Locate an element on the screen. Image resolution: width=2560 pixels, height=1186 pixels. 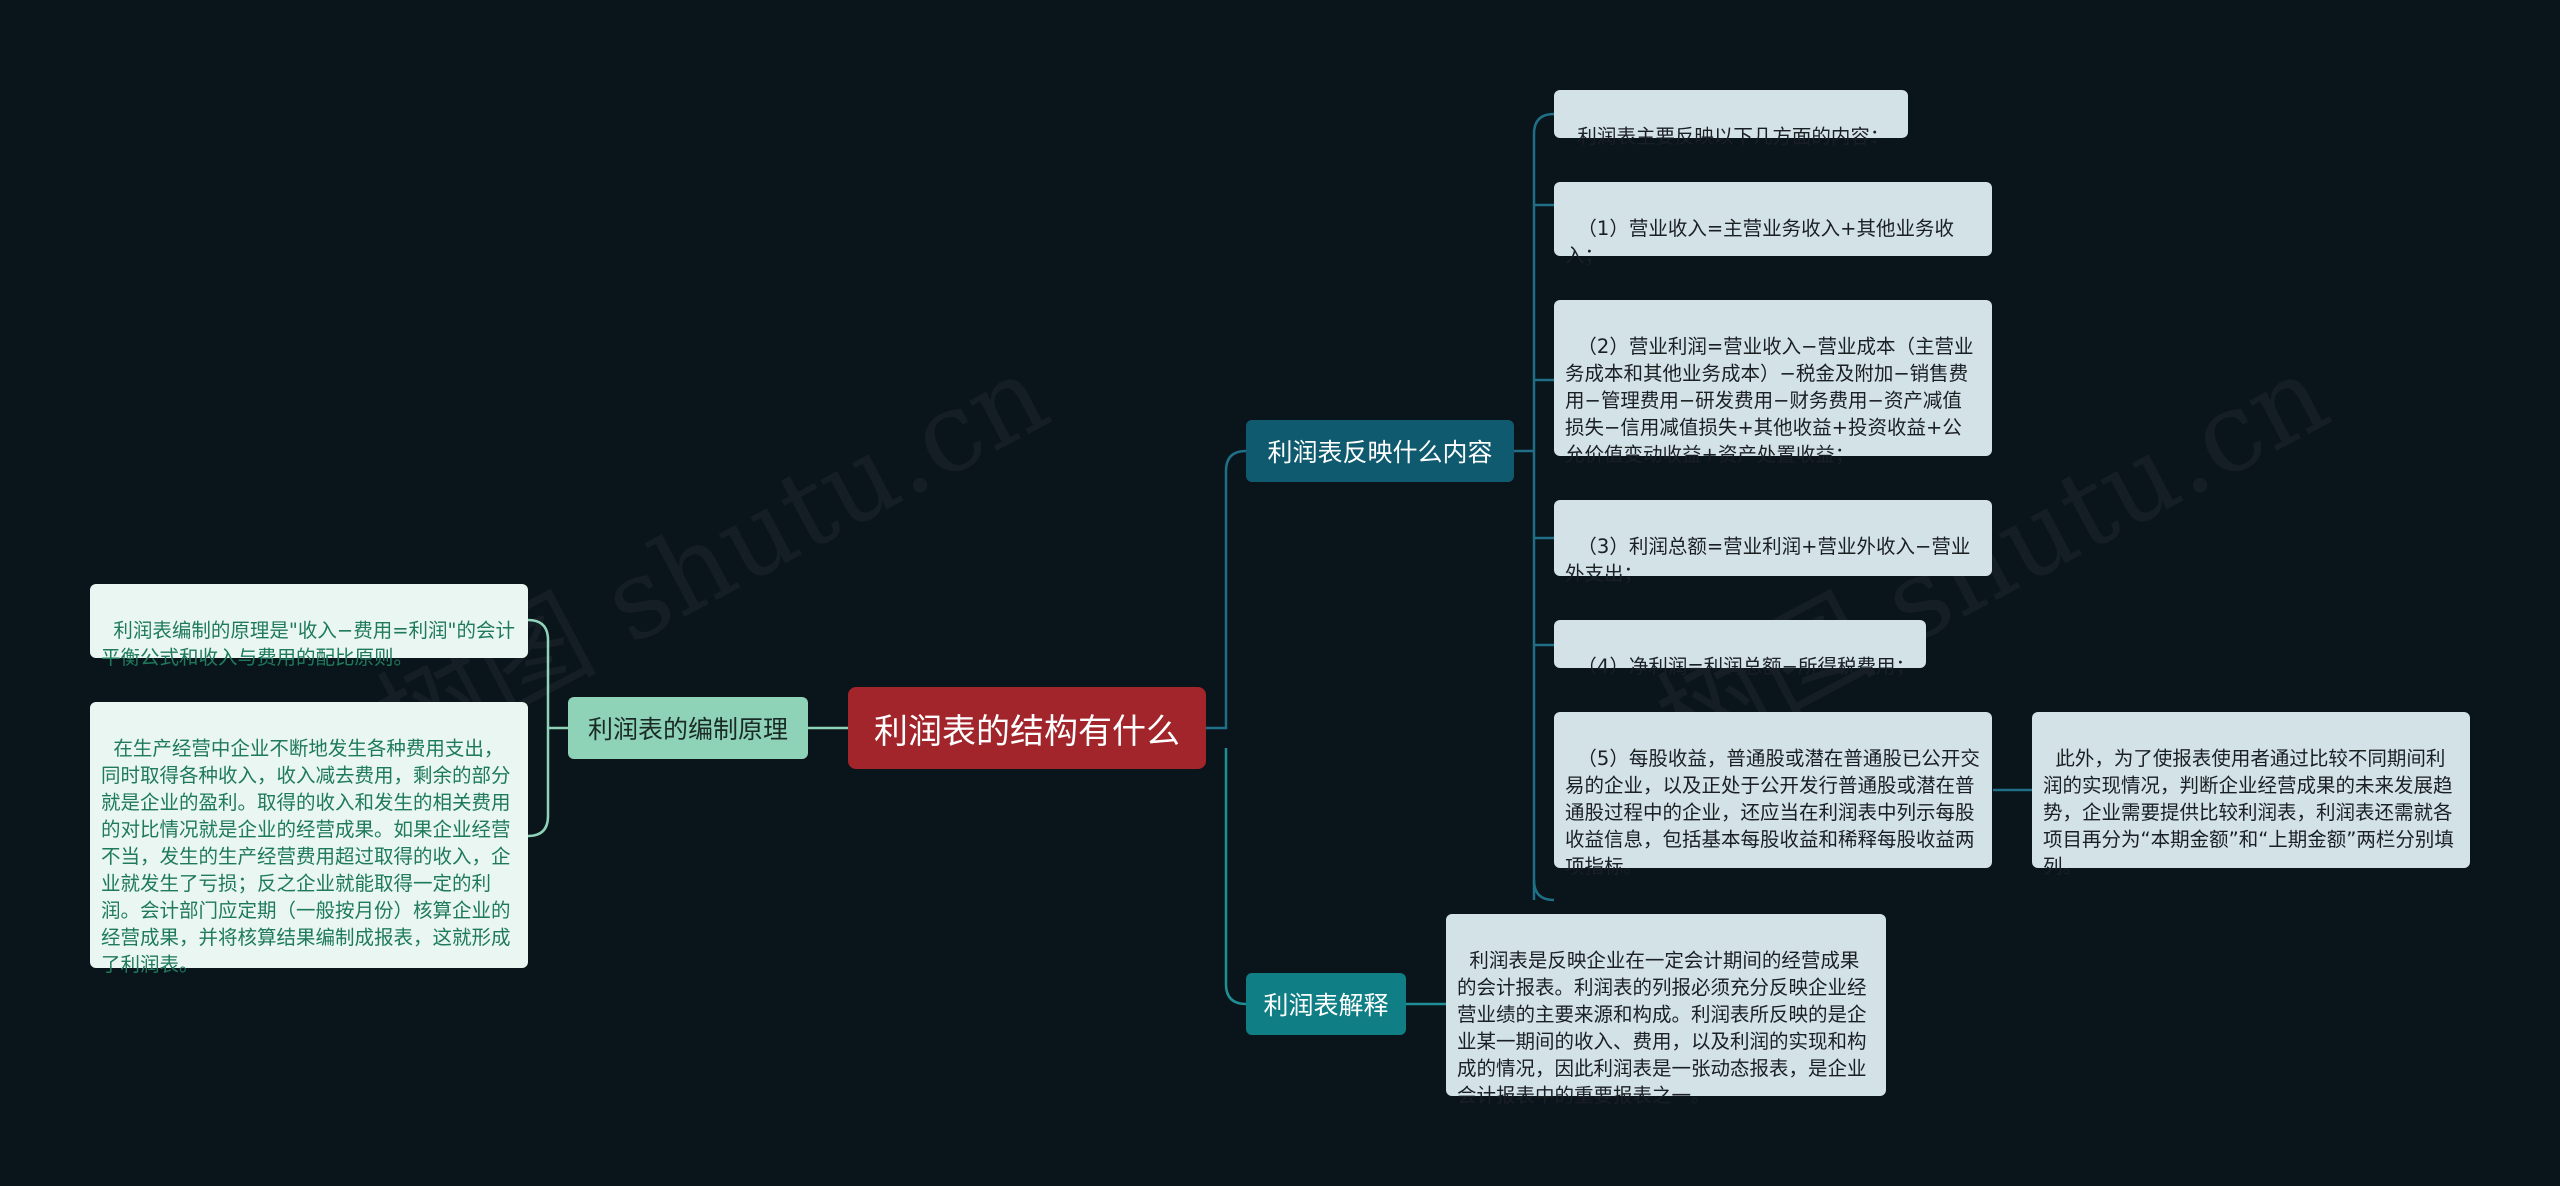
branch-principle-label: 利润表的编制原理 is located at coordinates (687, 729).